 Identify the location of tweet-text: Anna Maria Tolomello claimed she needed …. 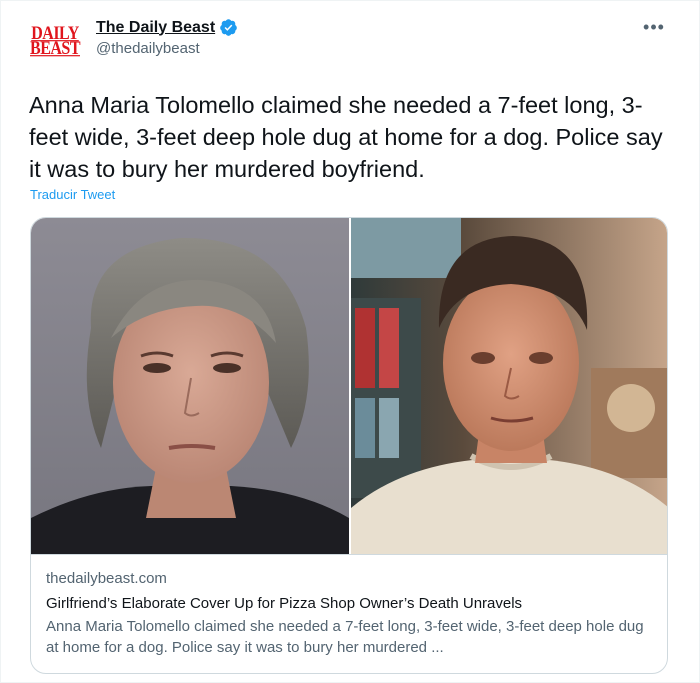
(346, 137).